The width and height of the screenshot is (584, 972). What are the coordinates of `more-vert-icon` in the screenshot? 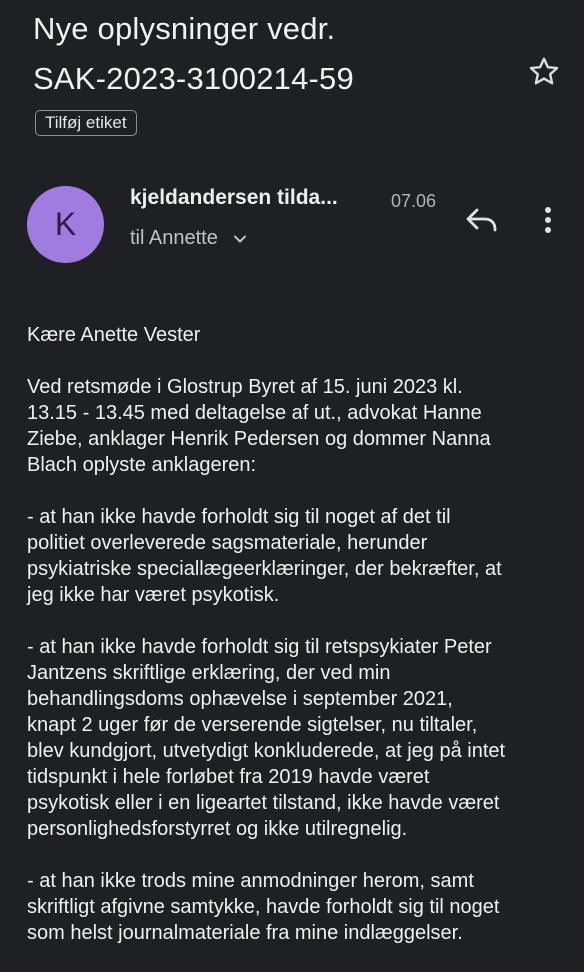 It's located at (548, 220).